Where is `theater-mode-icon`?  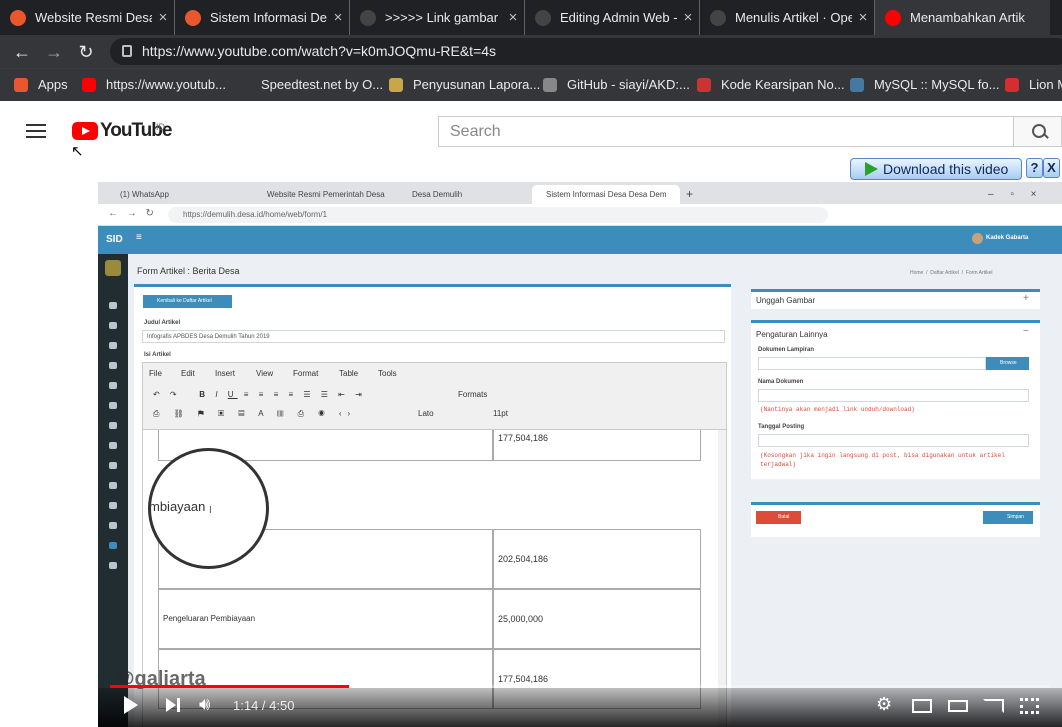 theater-mode-icon is located at coordinates (958, 706).